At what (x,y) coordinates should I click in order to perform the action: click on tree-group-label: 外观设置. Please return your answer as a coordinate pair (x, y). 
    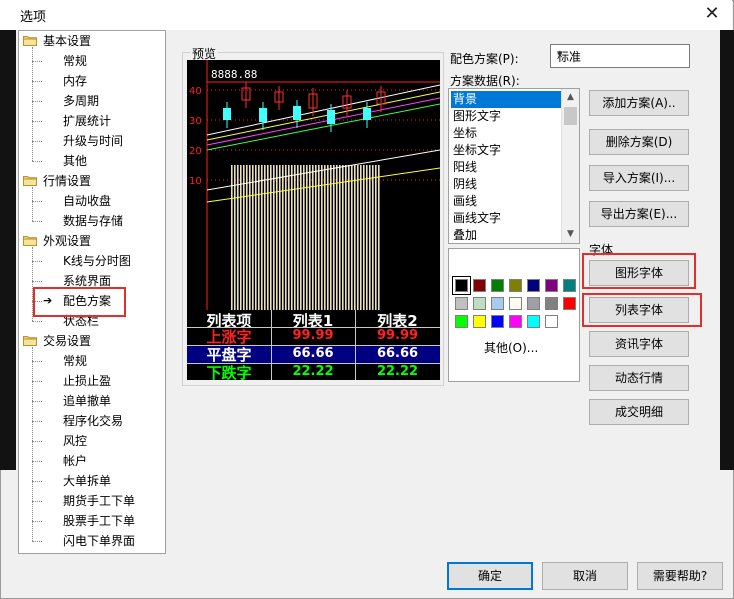
    Looking at the image, I should click on (67, 241).